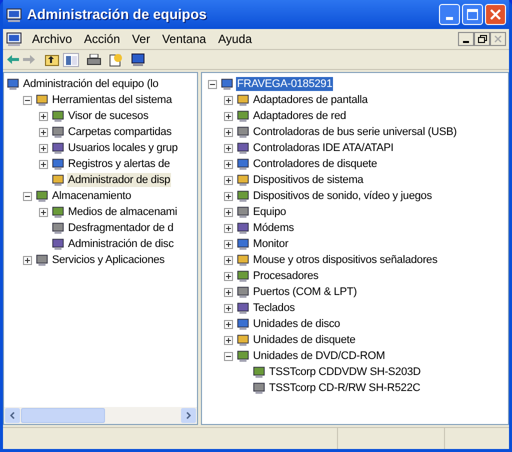 The height and width of the screenshot is (452, 512). What do you see at coordinates (286, 276) in the screenshot?
I see `tree-item: Procesadores` at bounding box center [286, 276].